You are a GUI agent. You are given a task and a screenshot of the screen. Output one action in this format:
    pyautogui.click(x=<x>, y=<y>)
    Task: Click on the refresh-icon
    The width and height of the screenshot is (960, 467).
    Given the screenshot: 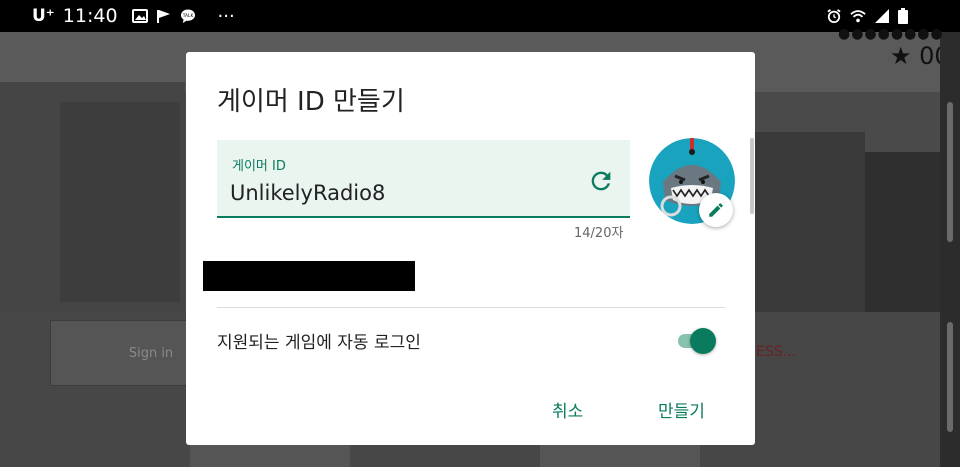 What is the action you would take?
    pyautogui.click(x=601, y=181)
    